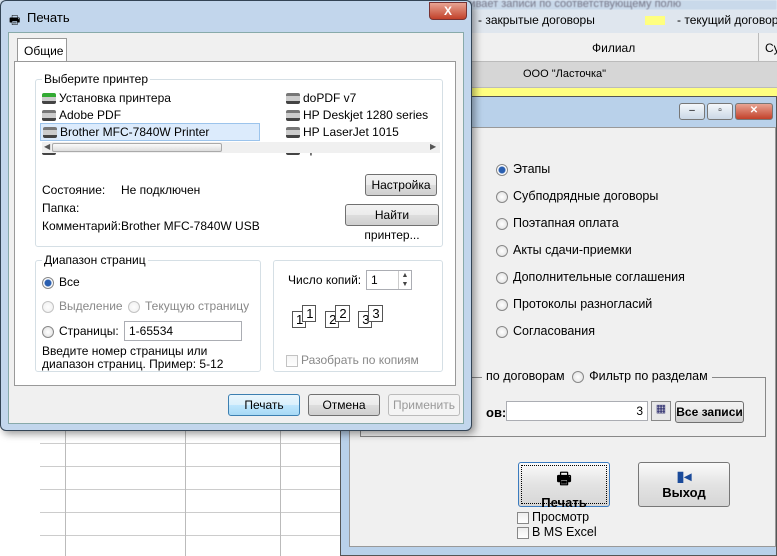 This screenshot has width=777, height=556. I want to click on printer-item: Установка принтера, so click(106, 98).